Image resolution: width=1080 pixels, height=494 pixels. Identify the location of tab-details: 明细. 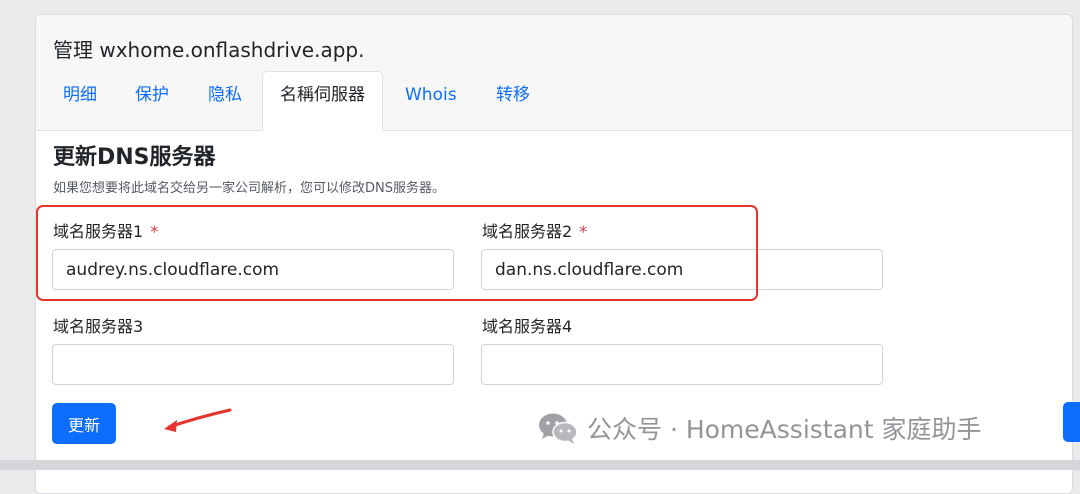
(80, 100).